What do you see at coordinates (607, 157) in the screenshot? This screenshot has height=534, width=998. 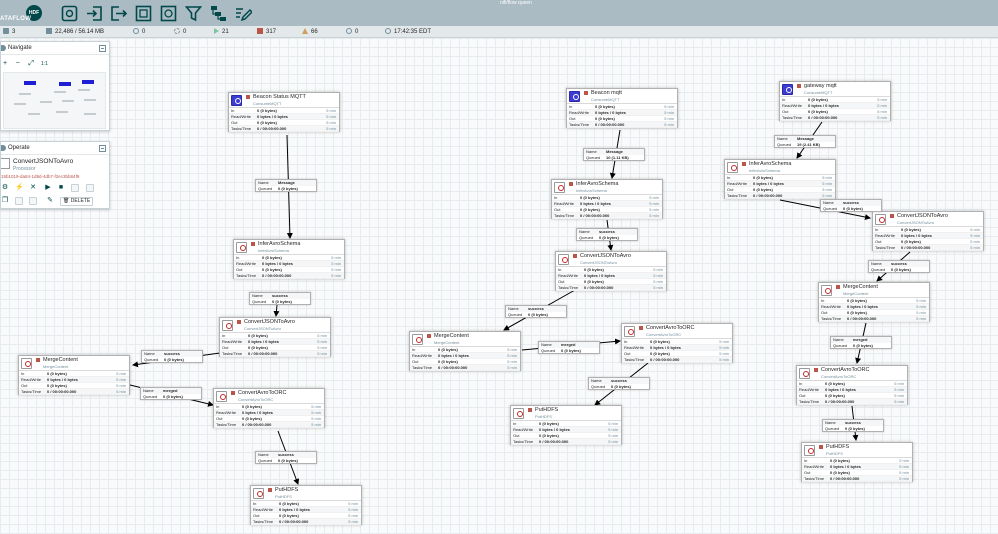 I see `connection-queued-row: Queued 10 (1.11 KB)` at bounding box center [607, 157].